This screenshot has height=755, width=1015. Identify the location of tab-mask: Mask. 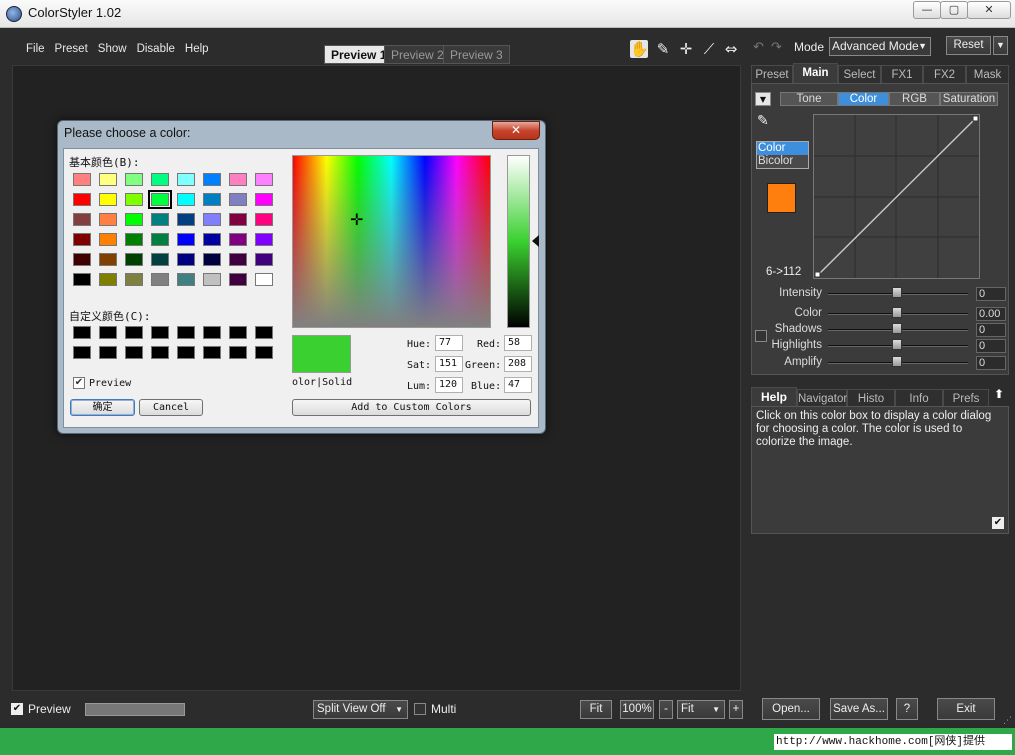
(987, 74).